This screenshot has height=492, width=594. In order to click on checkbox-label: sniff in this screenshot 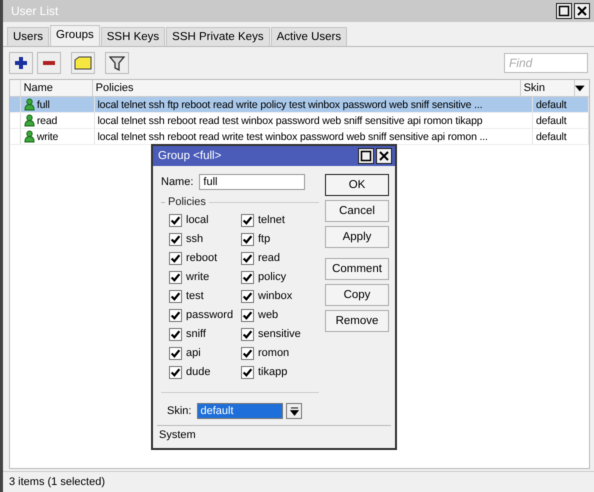, I will do `click(196, 334)`.